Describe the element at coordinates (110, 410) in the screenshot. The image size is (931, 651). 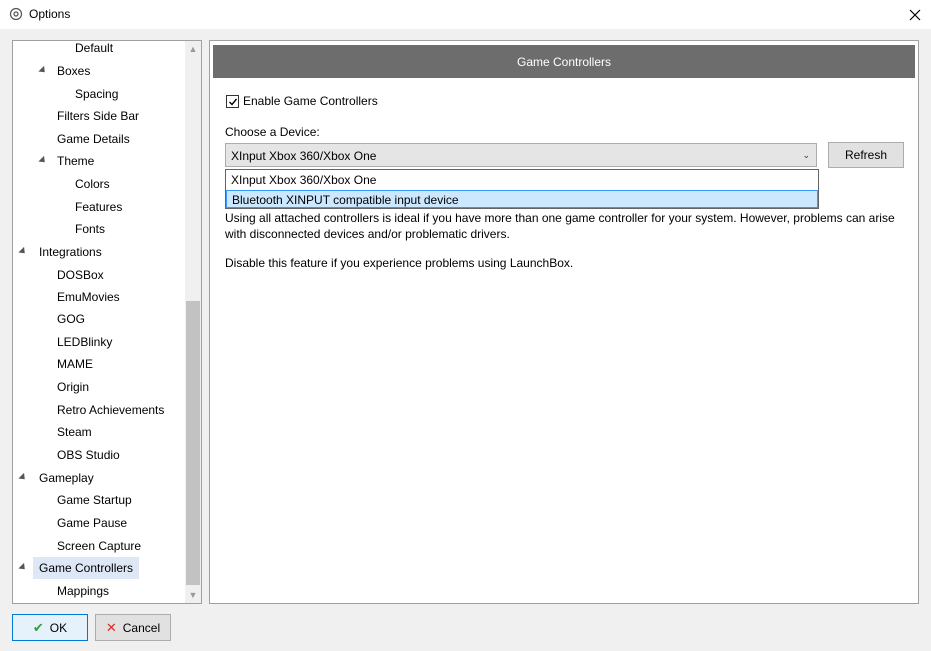
I see `tree-item-retro-achievements: Retro Achievements` at that location.